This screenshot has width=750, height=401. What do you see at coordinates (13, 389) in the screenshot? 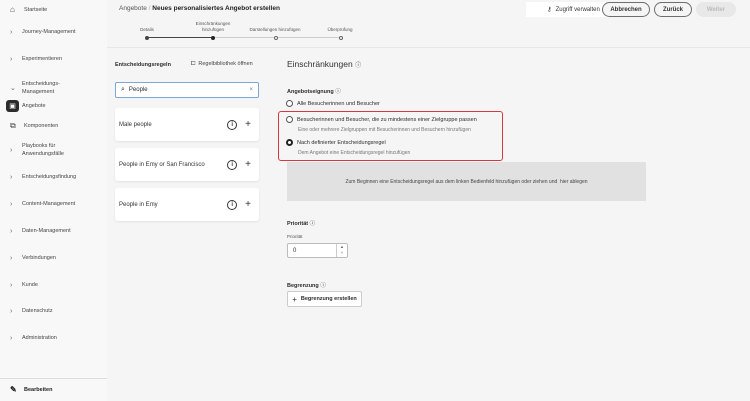
I see `pencil-icon: ✎` at bounding box center [13, 389].